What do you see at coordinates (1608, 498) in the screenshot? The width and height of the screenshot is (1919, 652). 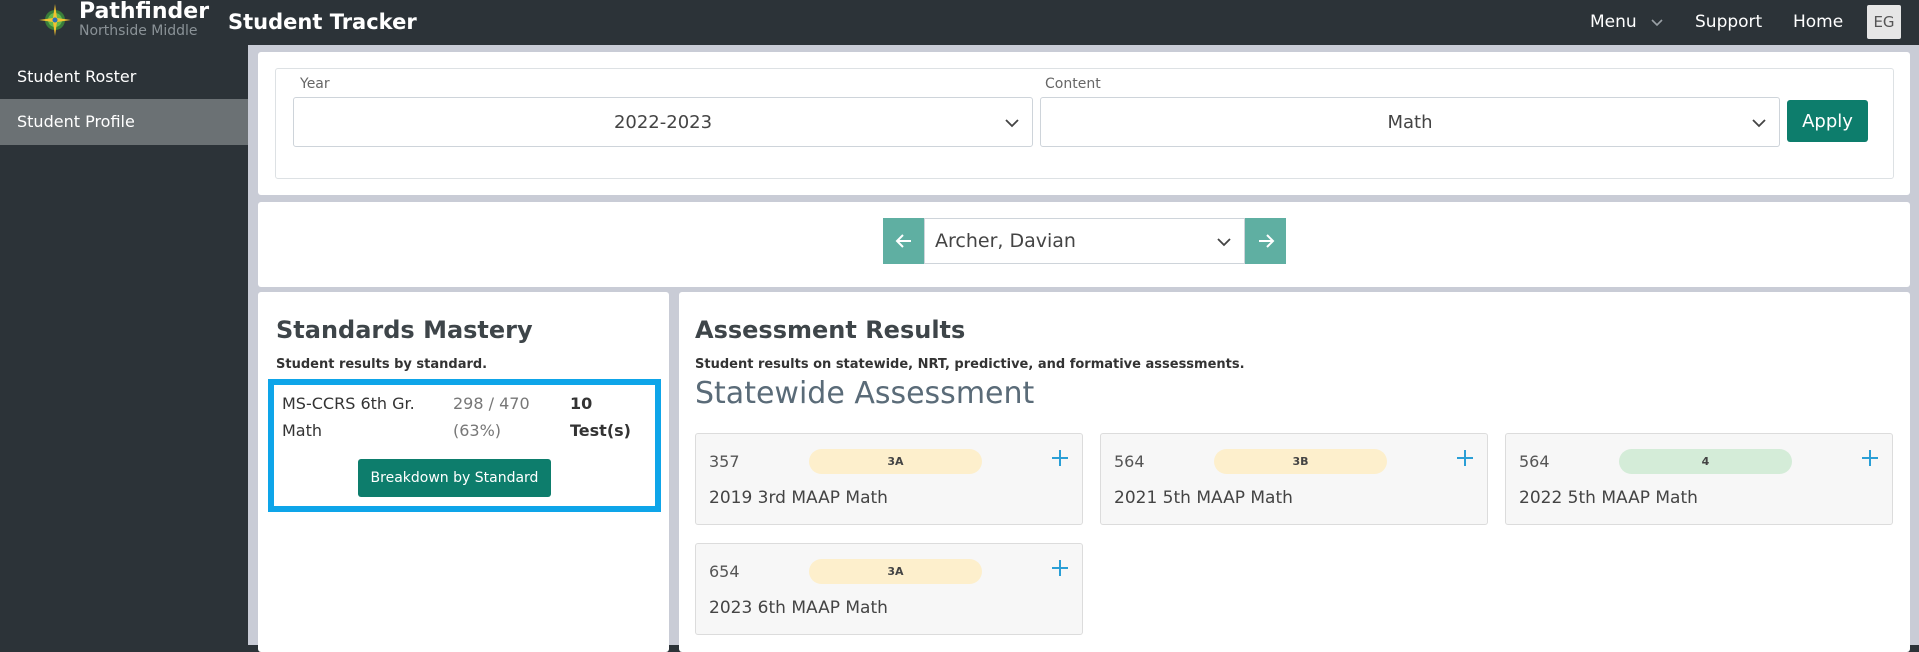 I see `assessment-name: 2022 5th MAAP Math` at bounding box center [1608, 498].